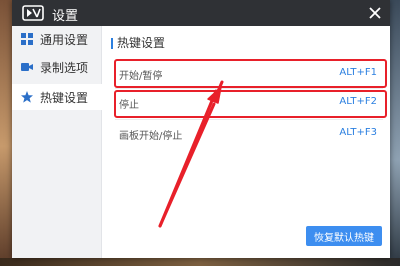  I want to click on hotkey-name: 开始/暂停, so click(141, 76).